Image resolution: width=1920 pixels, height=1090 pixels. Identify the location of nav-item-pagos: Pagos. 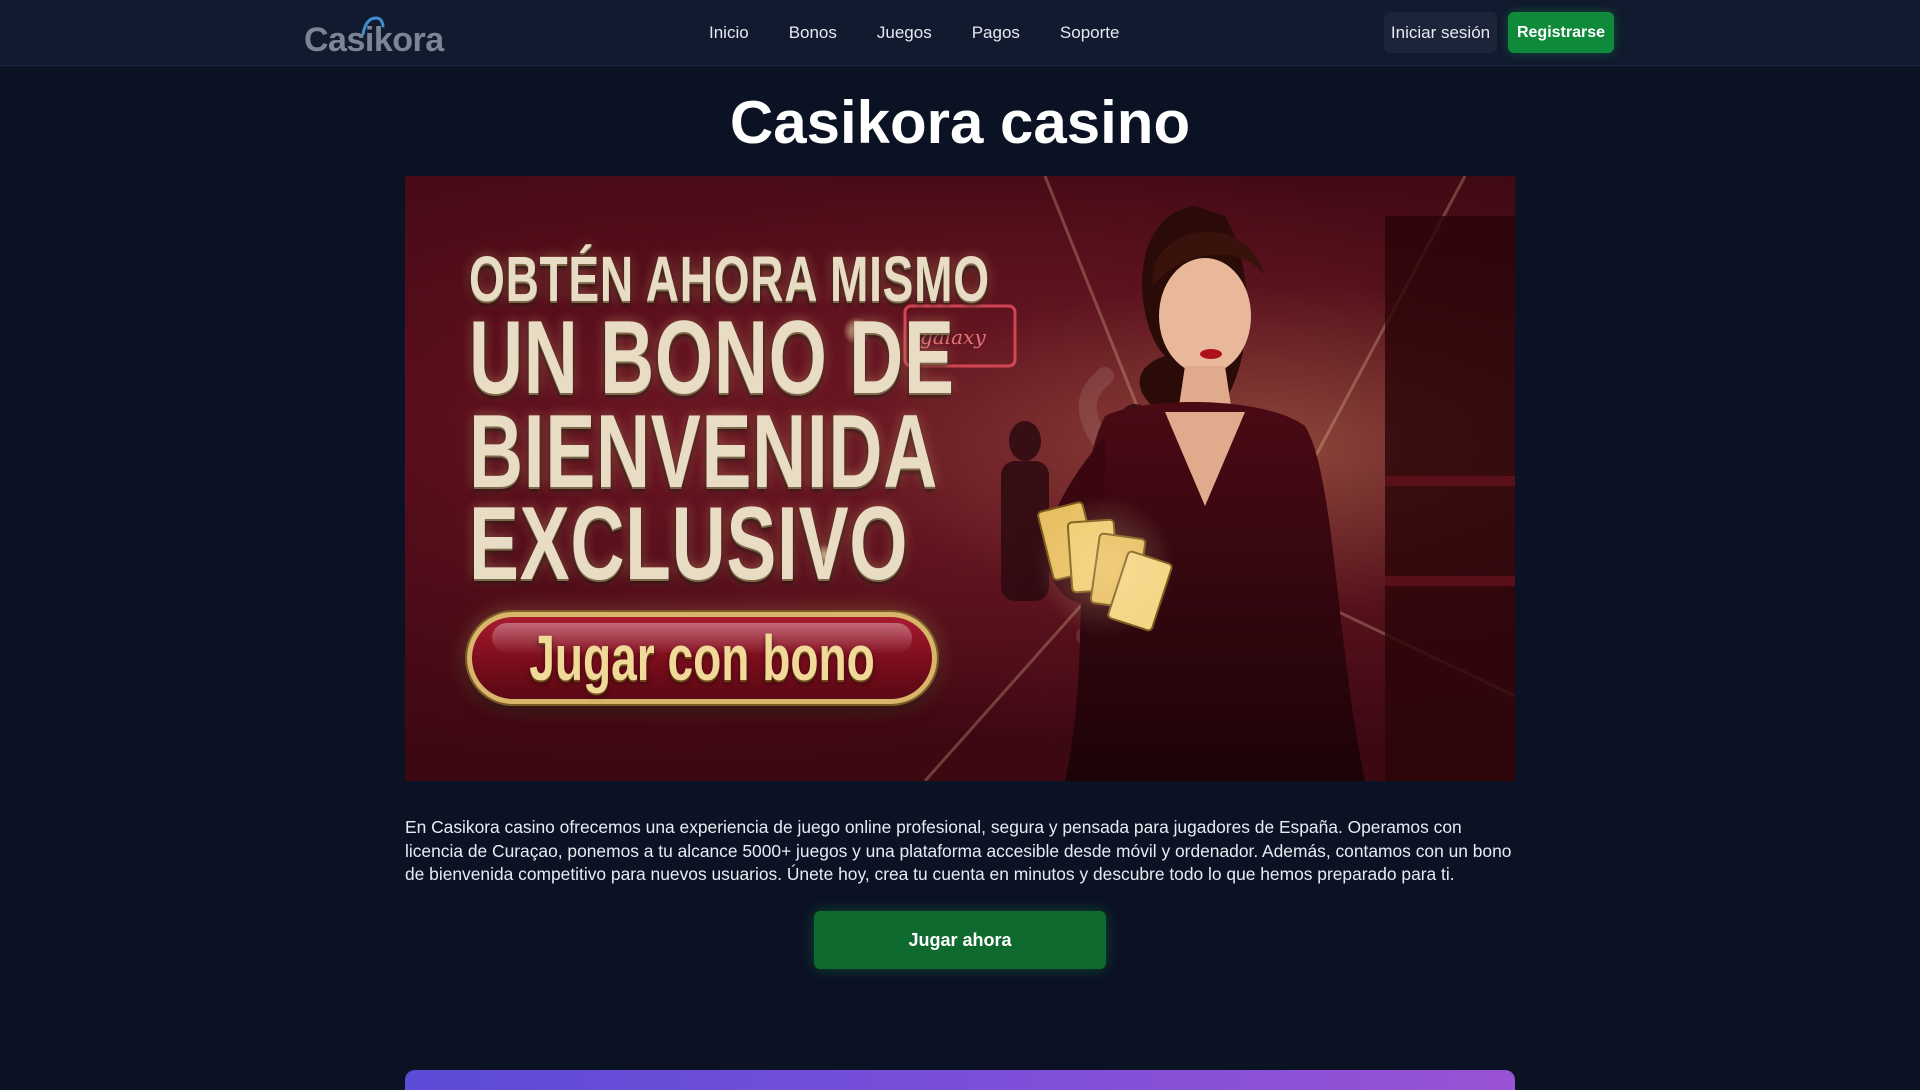
(996, 33).